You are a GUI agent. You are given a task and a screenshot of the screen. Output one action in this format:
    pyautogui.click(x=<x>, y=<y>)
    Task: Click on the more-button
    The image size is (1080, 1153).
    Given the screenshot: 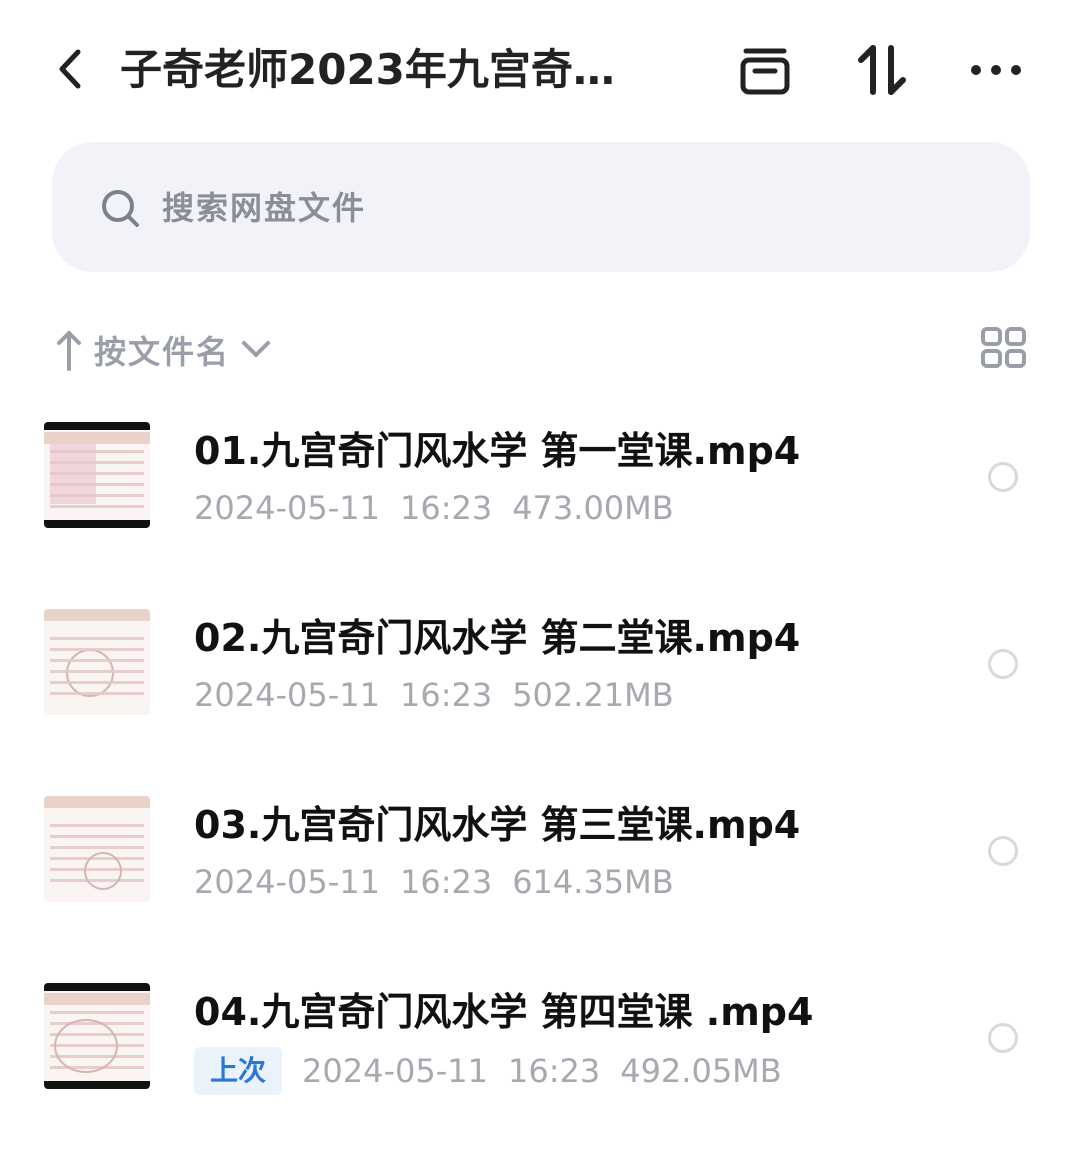 What is the action you would take?
    pyautogui.click(x=996, y=70)
    